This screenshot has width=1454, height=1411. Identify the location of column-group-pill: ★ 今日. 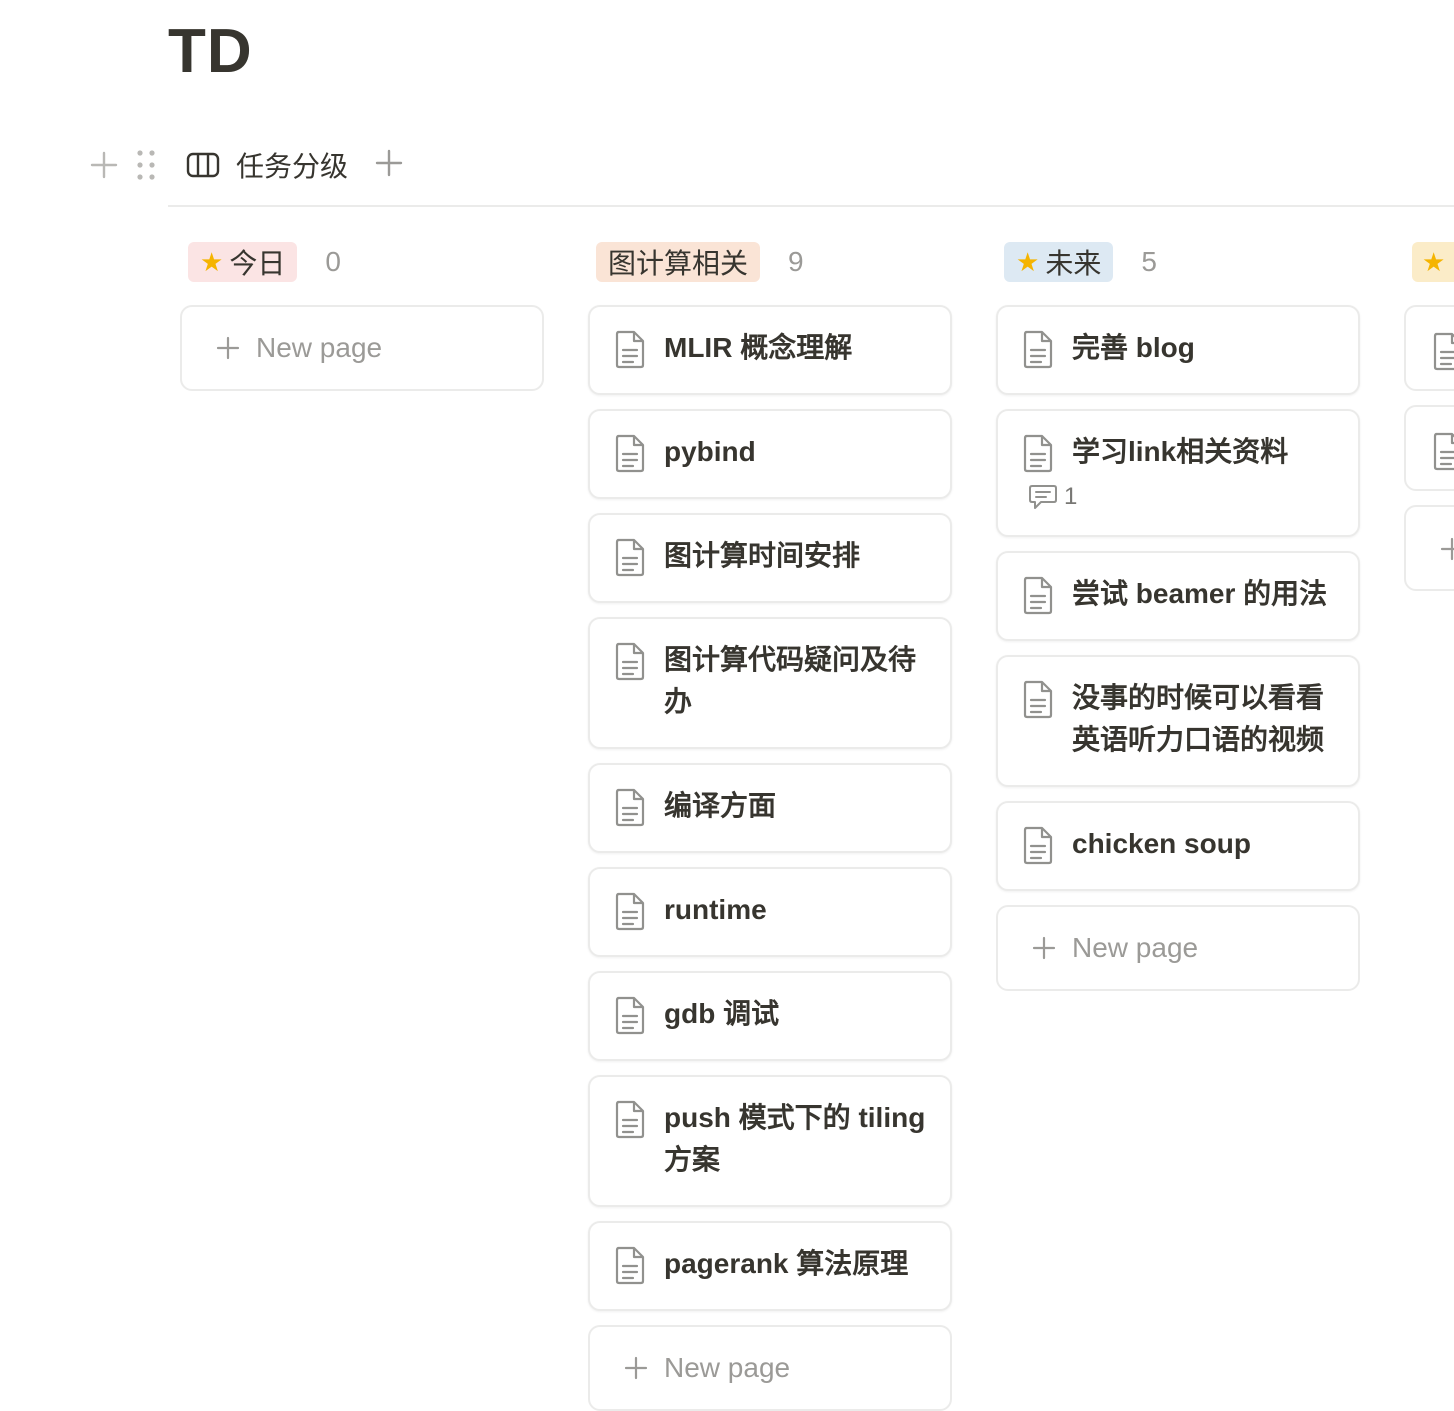
(243, 262).